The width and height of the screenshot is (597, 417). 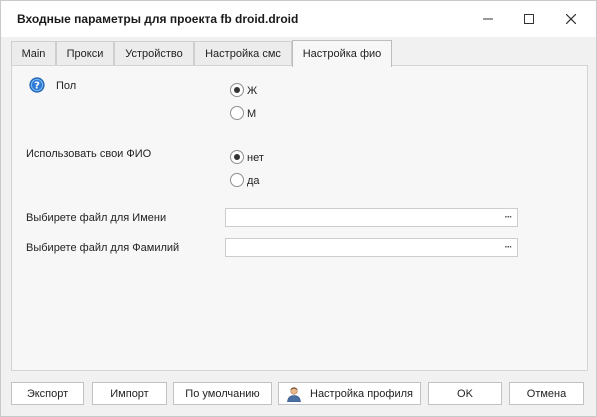 I want to click on gender-male-label: М, so click(x=251, y=114).